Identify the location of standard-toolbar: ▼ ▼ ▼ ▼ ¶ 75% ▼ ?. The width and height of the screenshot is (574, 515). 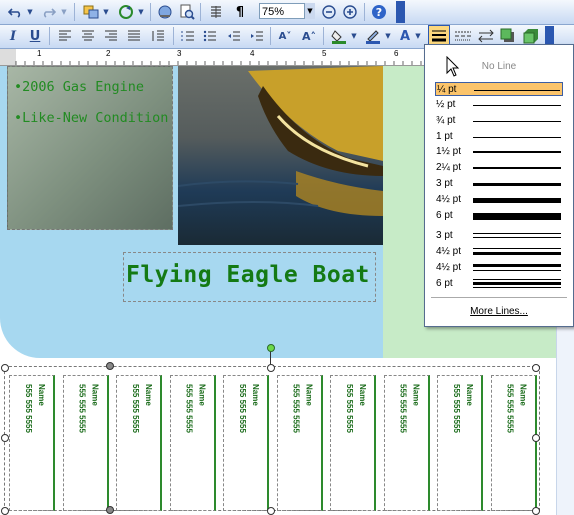
(287, 12).